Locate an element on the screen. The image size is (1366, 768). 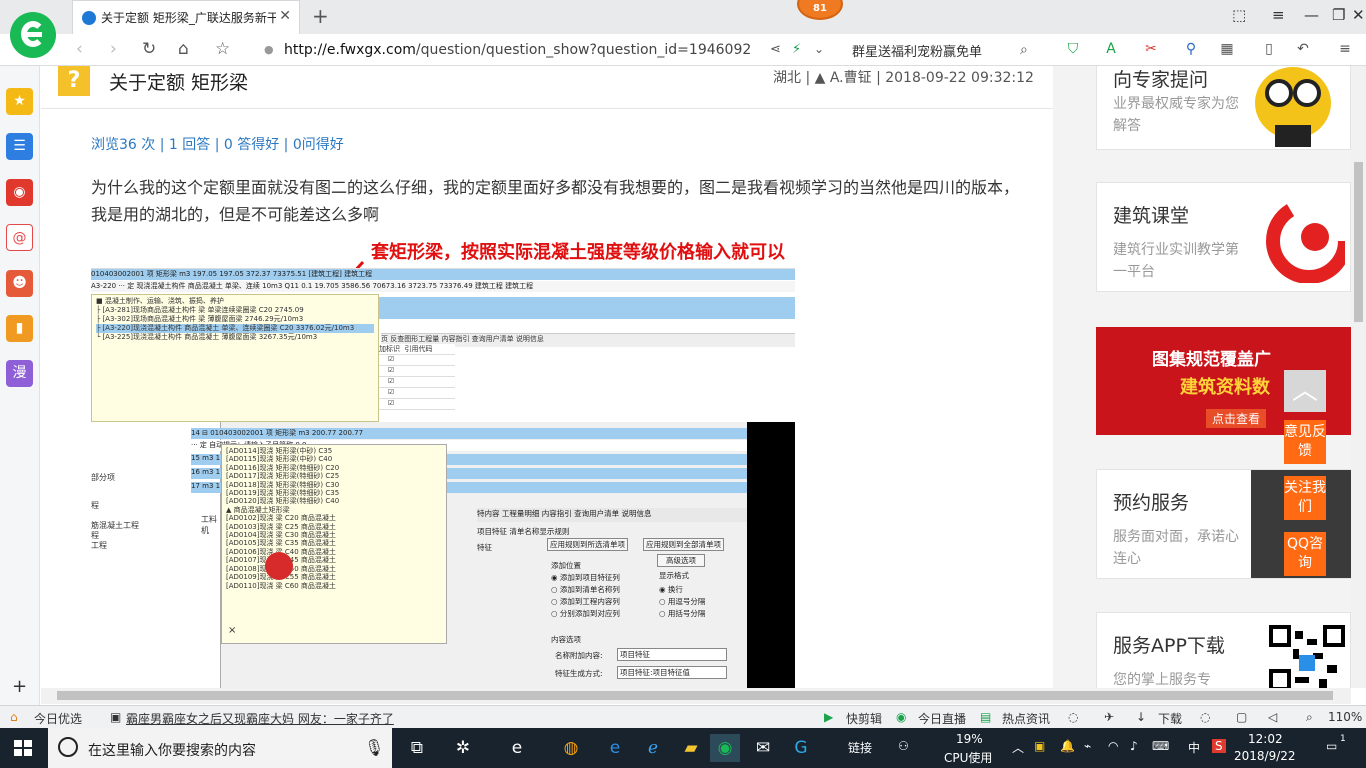
mute-icon: ◁ is located at coordinates (1272, 717).